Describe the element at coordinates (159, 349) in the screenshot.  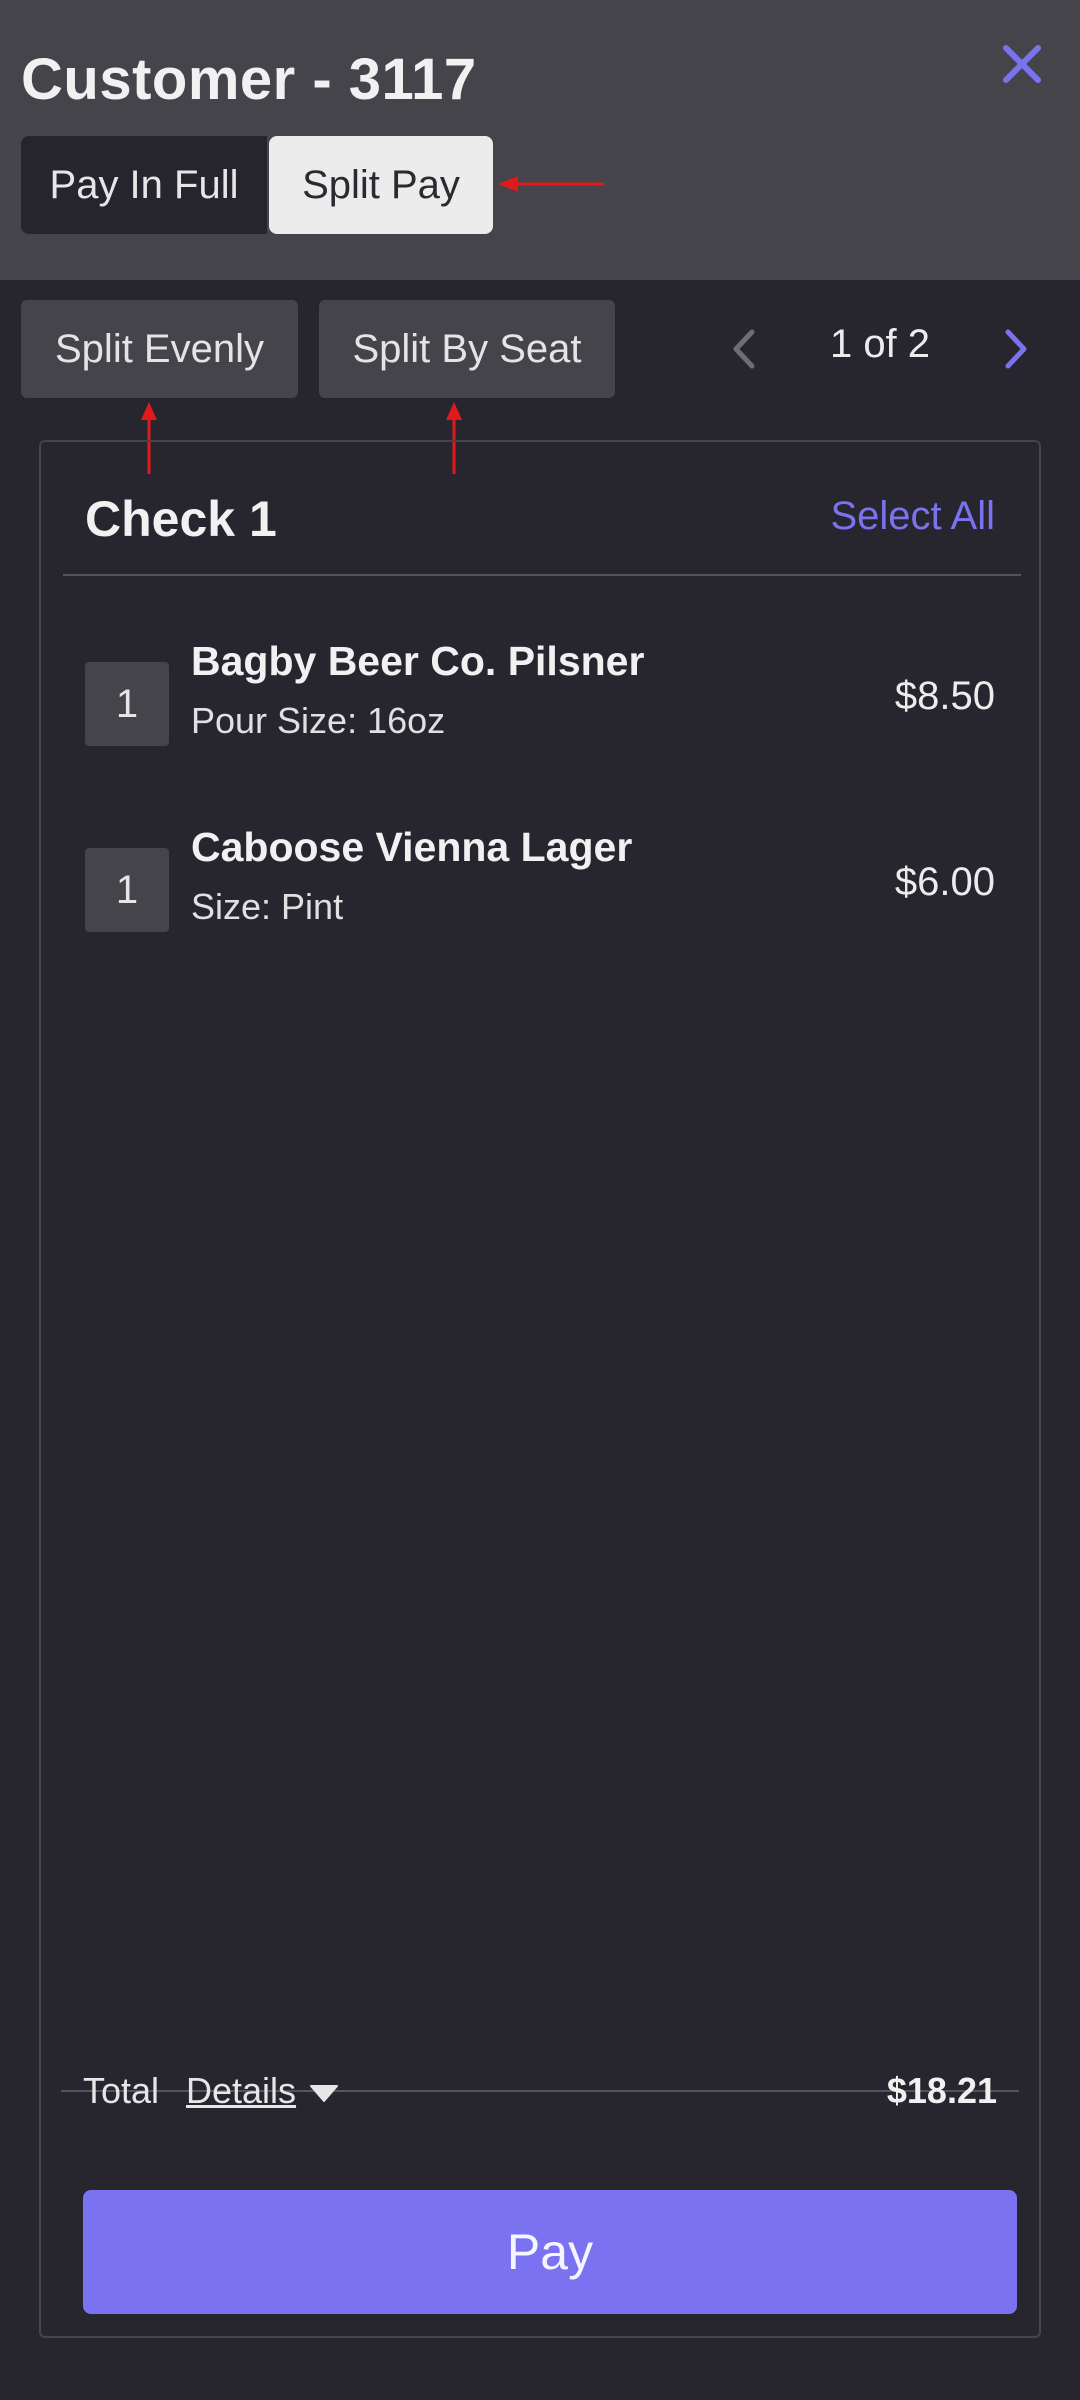
I see `split-evenly-button: Split Evenly` at that location.